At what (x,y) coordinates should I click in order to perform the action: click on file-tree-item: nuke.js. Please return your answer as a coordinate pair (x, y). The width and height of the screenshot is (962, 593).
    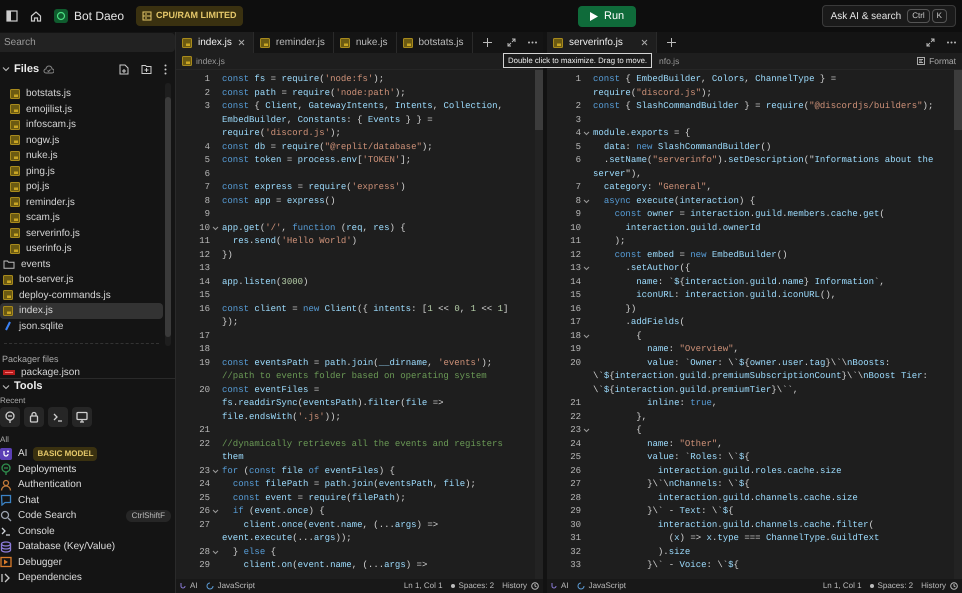
    Looking at the image, I should click on (81, 156).